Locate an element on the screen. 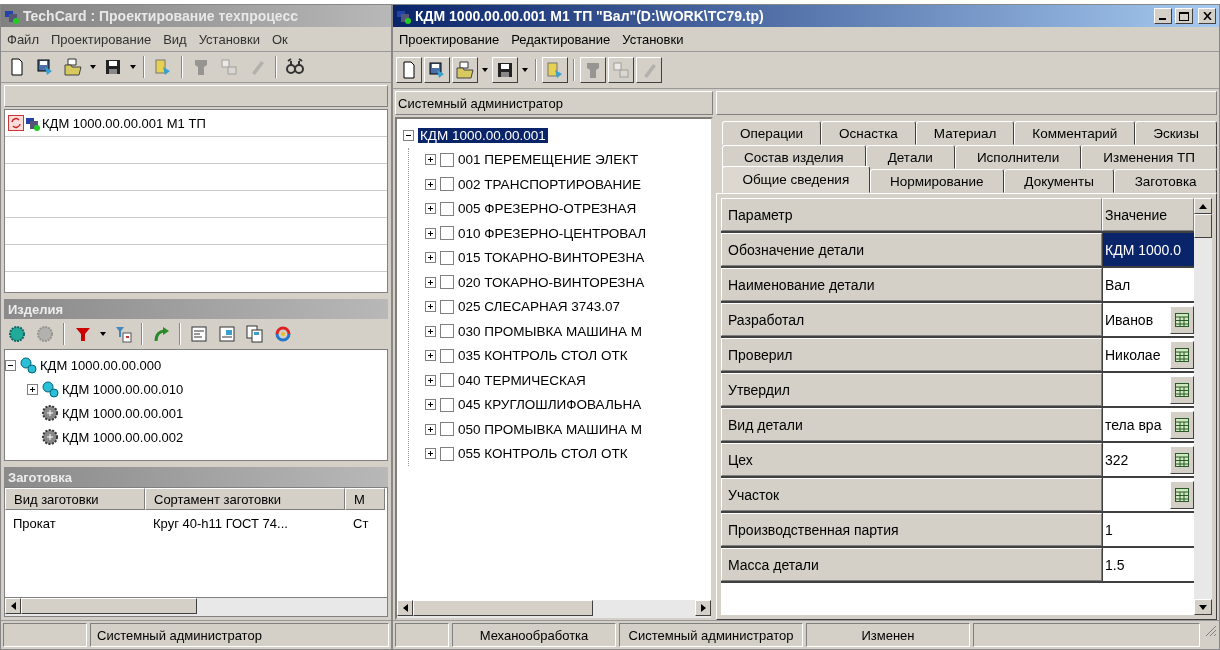 This screenshot has height=650, width=1220. tree-item: 002 ТРАНСПОРТИРОВАНИЕ is located at coordinates (549, 184).